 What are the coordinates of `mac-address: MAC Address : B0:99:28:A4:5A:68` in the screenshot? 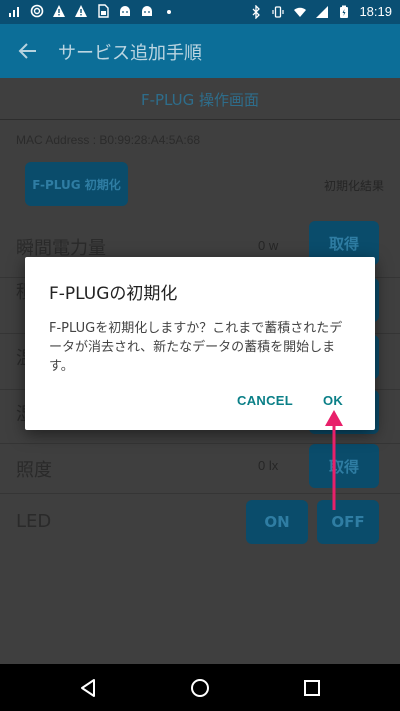 It's located at (108, 140).